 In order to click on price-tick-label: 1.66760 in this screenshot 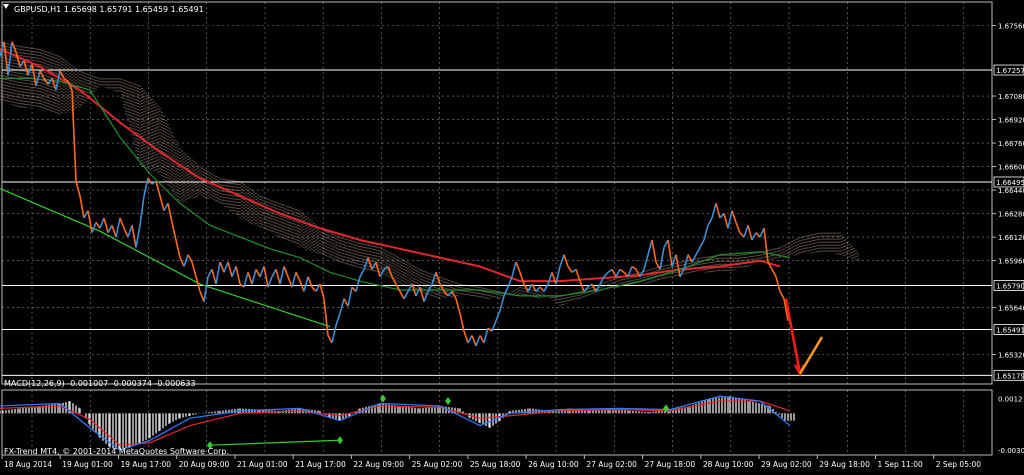, I will do `click(1011, 144)`.